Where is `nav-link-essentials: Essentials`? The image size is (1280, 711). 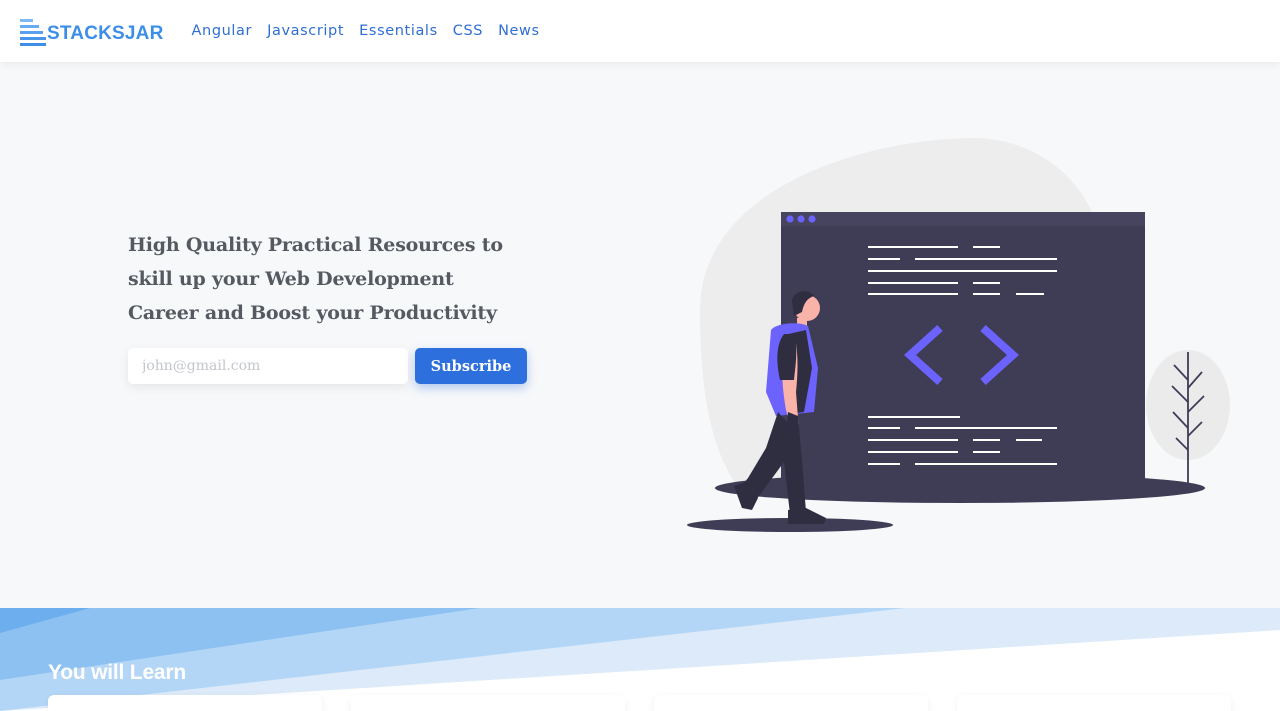
nav-link-essentials: Essentials is located at coordinates (398, 31).